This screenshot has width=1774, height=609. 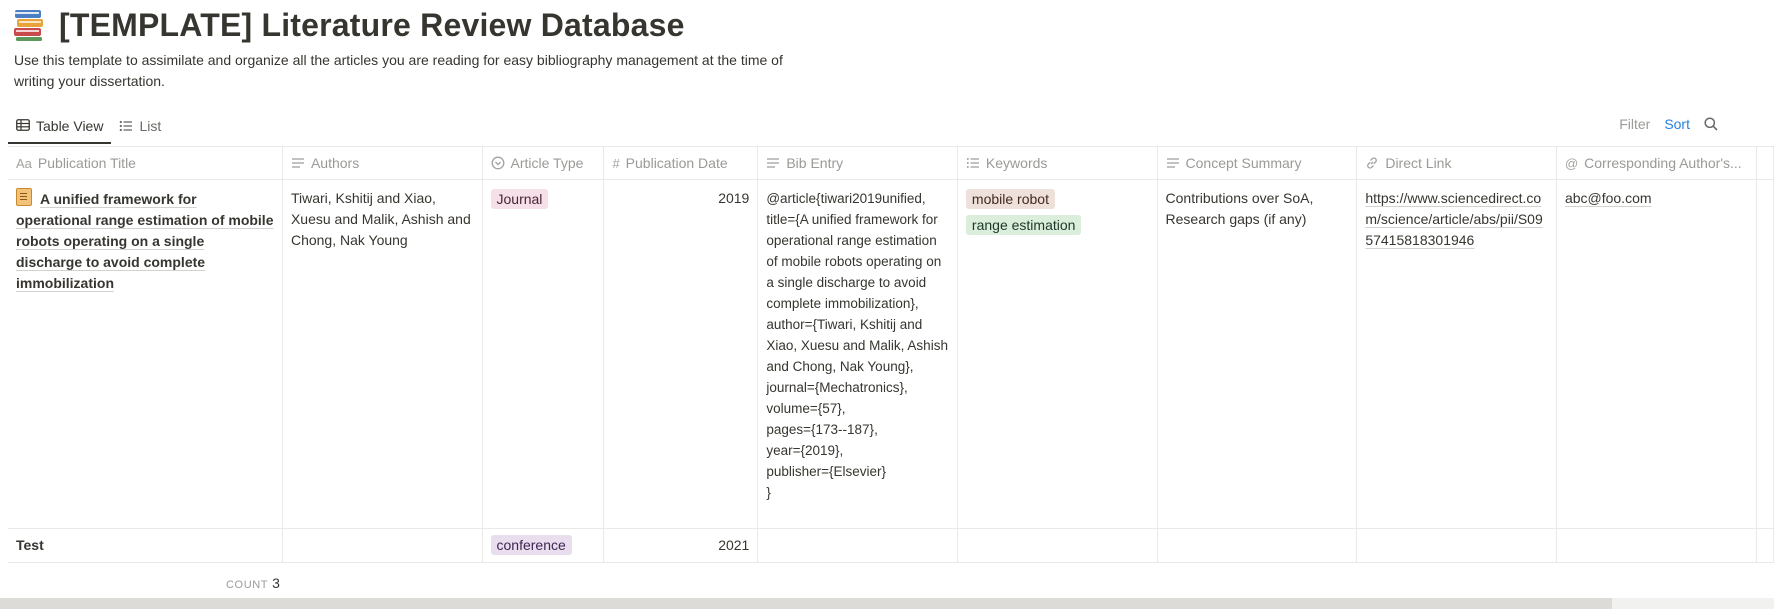 What do you see at coordinates (1023, 225) in the screenshot?
I see `keyword-tag: range estimation` at bounding box center [1023, 225].